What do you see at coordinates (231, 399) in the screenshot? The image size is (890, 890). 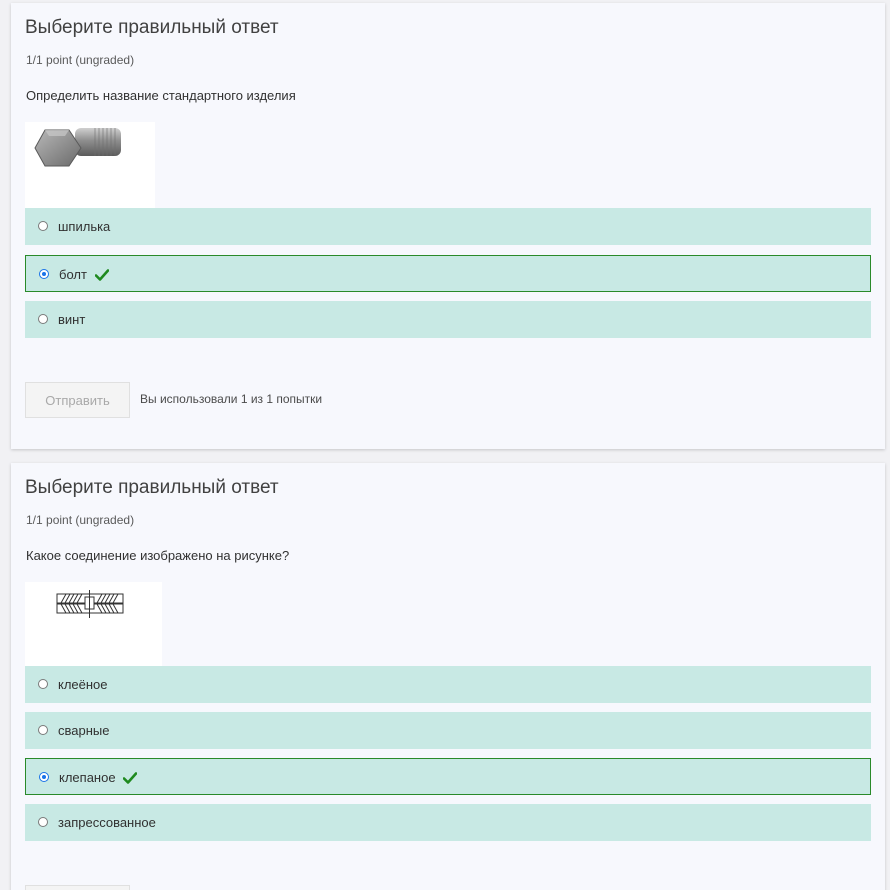 I see `attempts-text: Вы использовали 1 из 1 попытки` at bounding box center [231, 399].